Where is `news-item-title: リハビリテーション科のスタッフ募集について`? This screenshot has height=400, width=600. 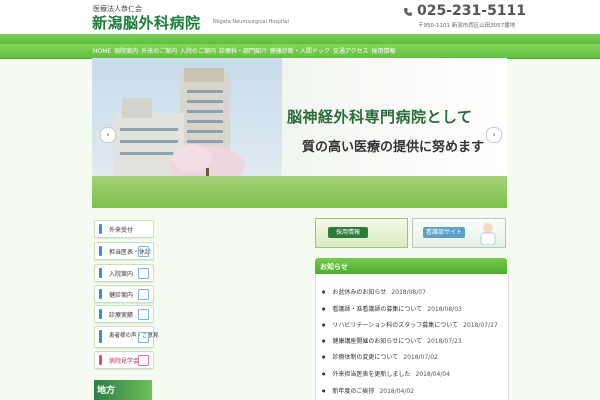 news-item-title: リハビリテーション科のスタッフ募集について is located at coordinates (395, 325).